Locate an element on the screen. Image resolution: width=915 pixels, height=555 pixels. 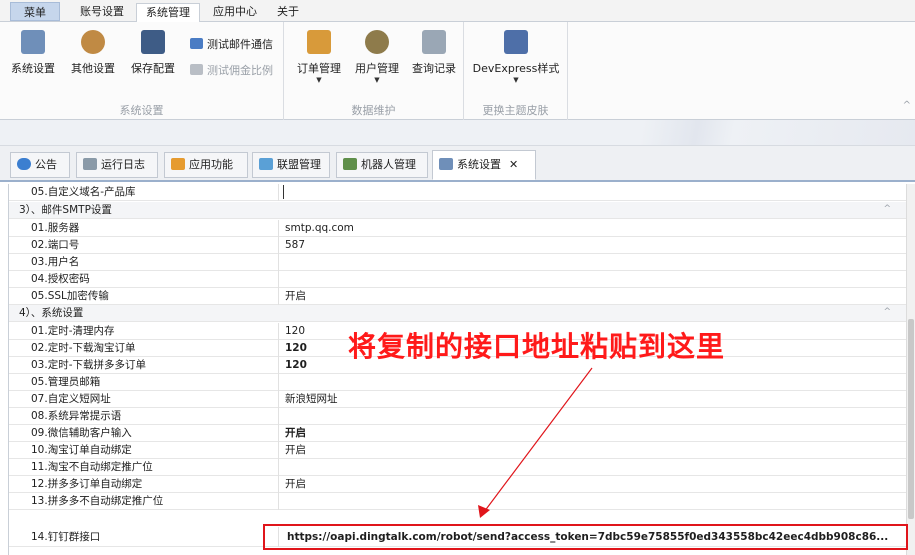
save-config-button: 保存配置 is located at coordinates (153, 61).